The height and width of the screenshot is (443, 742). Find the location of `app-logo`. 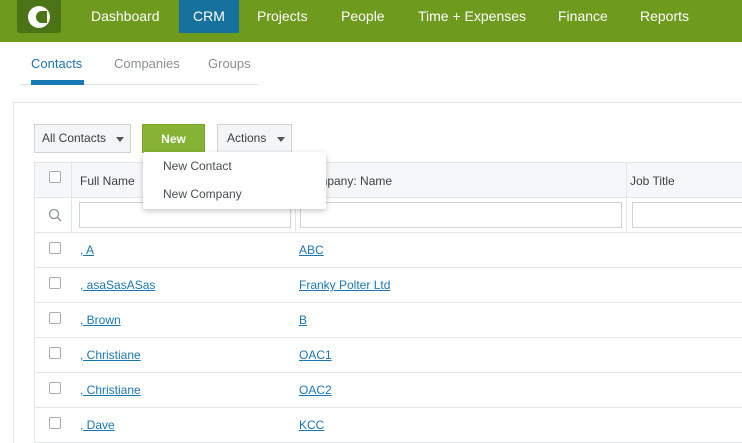

app-logo is located at coordinates (39, 16).